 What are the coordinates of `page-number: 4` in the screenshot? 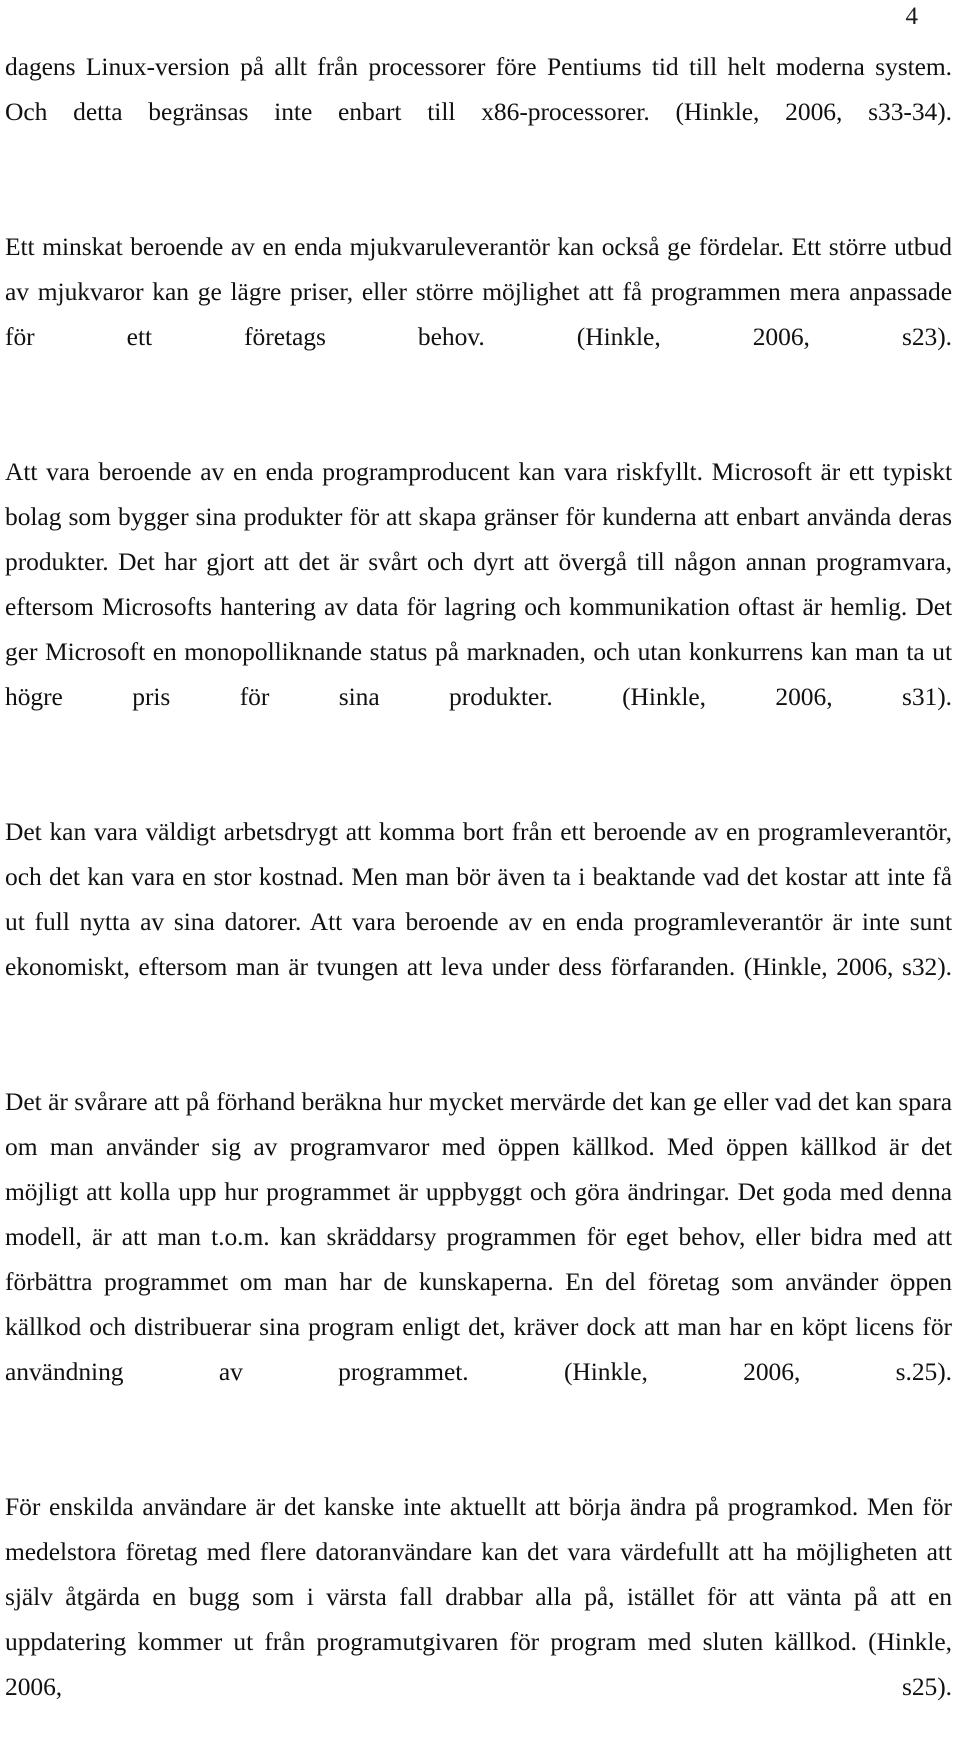 It's located at (912, 16).